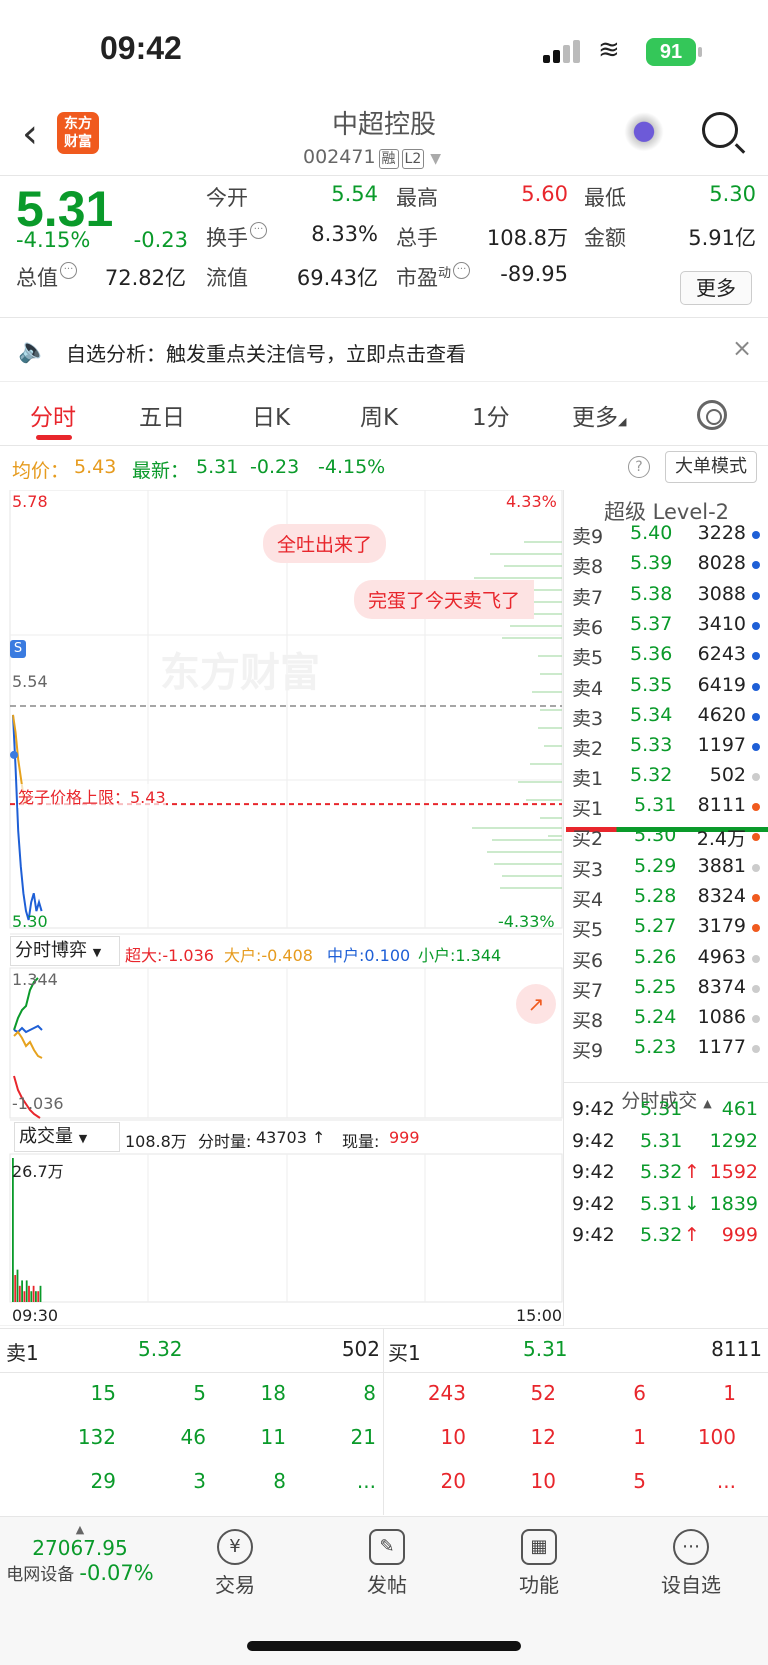 The height and width of the screenshot is (1665, 768). What do you see at coordinates (666, 746) in the screenshot?
I see `ask-row: 卖2 5.33 1197` at bounding box center [666, 746].